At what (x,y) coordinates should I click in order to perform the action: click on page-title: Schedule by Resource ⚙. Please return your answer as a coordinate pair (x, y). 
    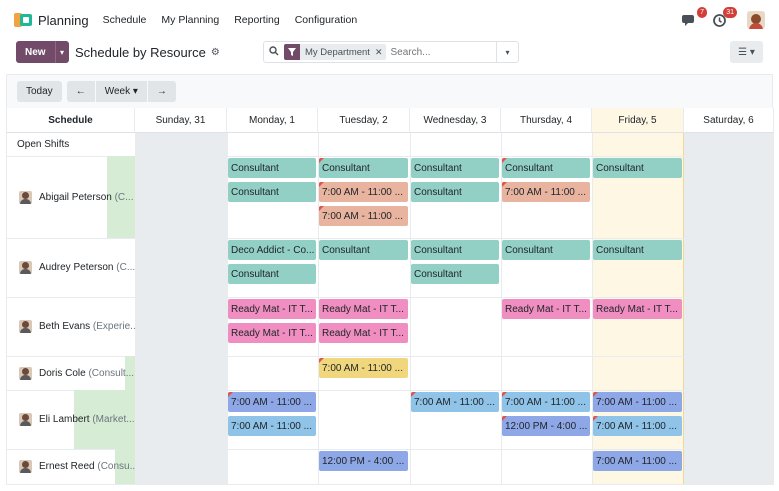
    Looking at the image, I should click on (147, 52).